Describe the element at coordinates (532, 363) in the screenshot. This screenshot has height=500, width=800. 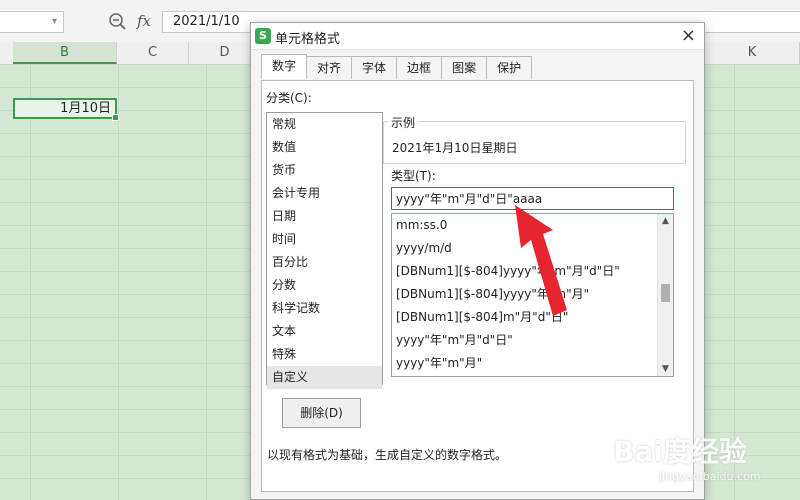
I see `format-list-item: yyyy"年"m"月"` at that location.